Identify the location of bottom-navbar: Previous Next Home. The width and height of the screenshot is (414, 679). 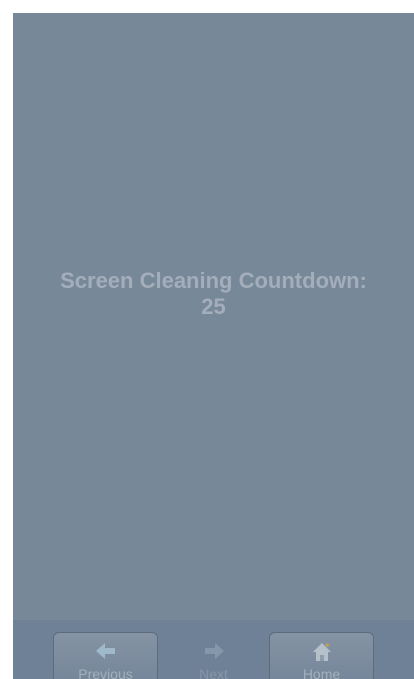
(213, 649).